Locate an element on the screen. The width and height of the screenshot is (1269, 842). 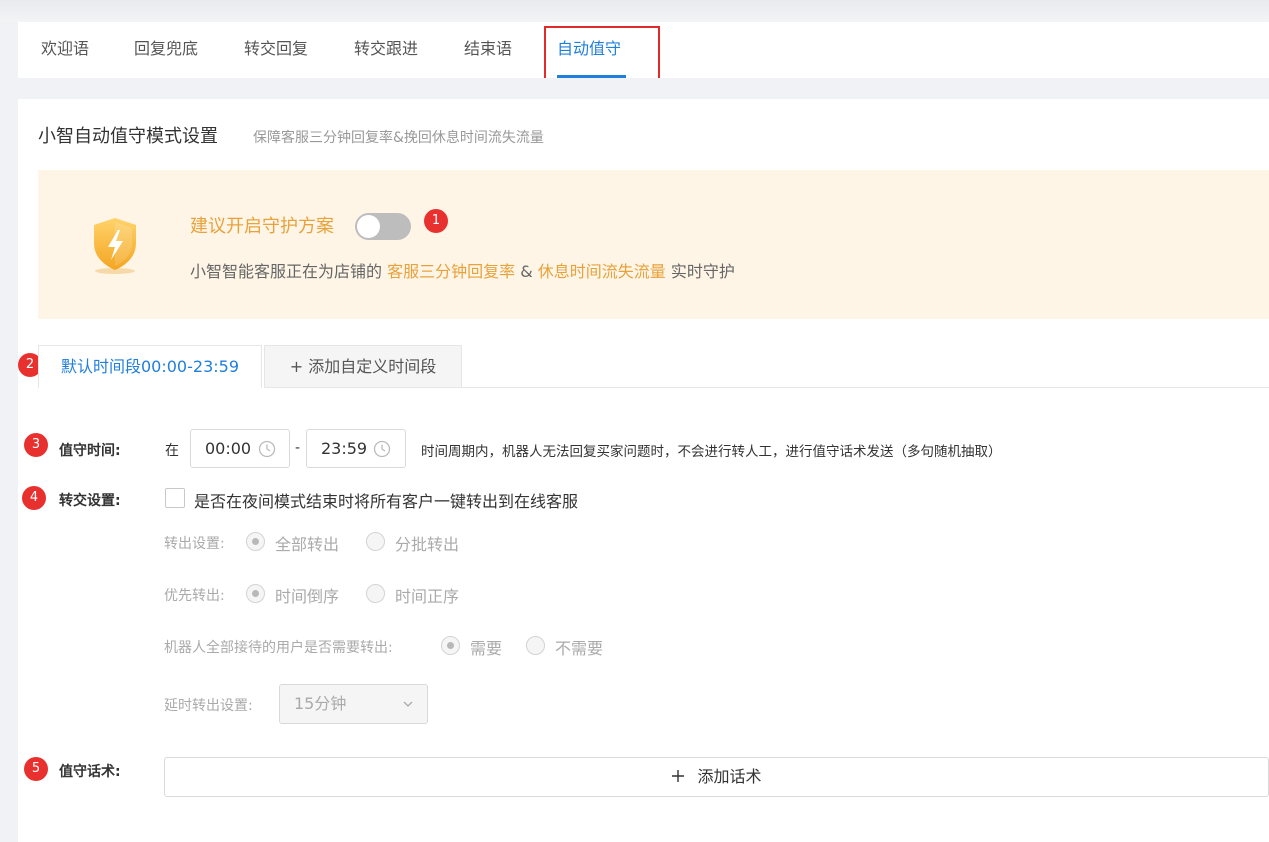
tab-welcome: 欢迎语 is located at coordinates (65, 50).